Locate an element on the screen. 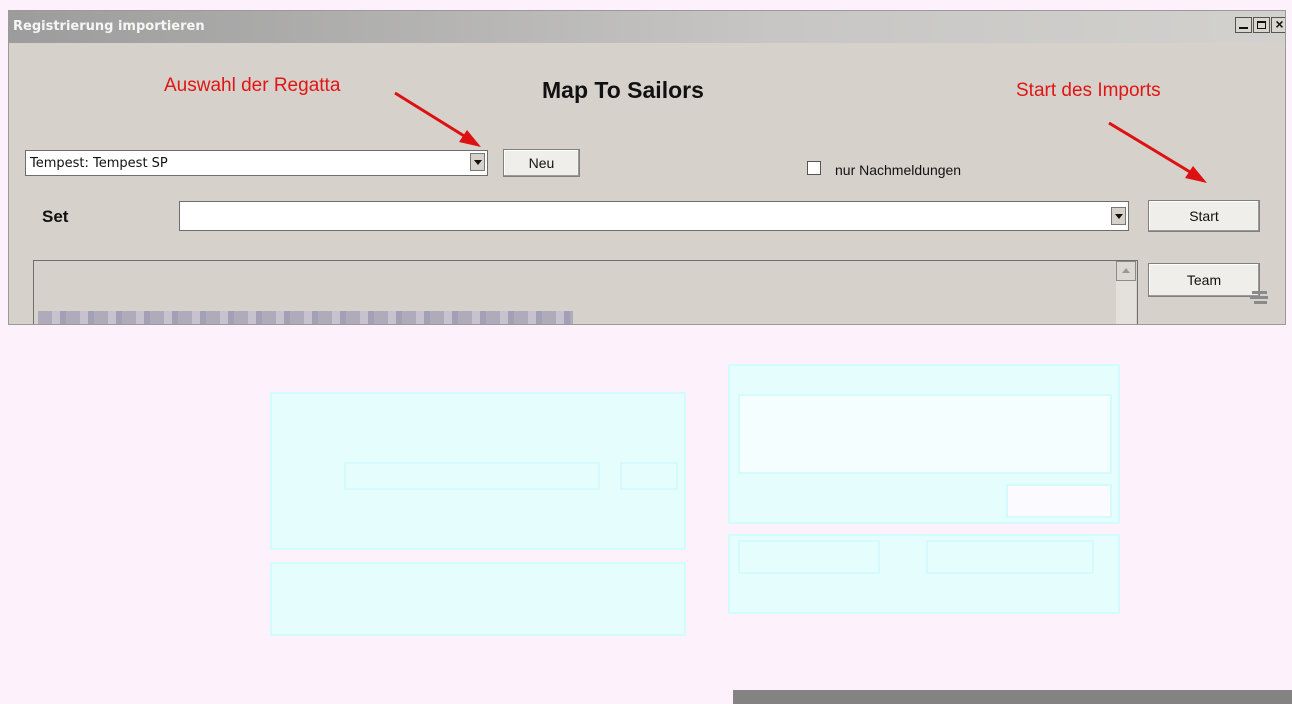  late-entries-label: nur Nachmeldungen is located at coordinates (898, 170).